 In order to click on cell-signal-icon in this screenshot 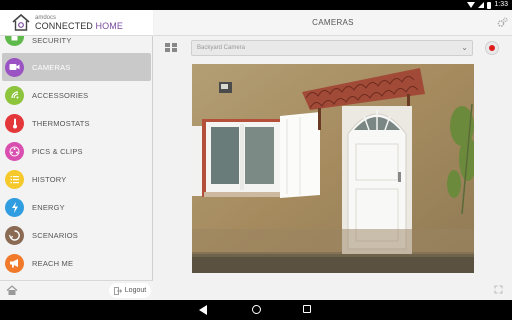, I will do `click(481, 5)`.